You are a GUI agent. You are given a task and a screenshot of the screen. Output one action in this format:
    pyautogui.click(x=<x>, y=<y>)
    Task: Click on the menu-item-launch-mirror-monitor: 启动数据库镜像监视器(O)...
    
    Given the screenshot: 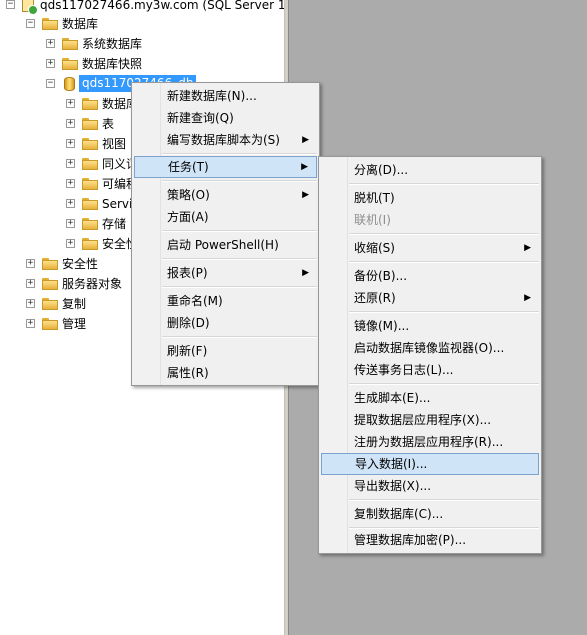 What is the action you would take?
    pyautogui.click(x=430, y=348)
    